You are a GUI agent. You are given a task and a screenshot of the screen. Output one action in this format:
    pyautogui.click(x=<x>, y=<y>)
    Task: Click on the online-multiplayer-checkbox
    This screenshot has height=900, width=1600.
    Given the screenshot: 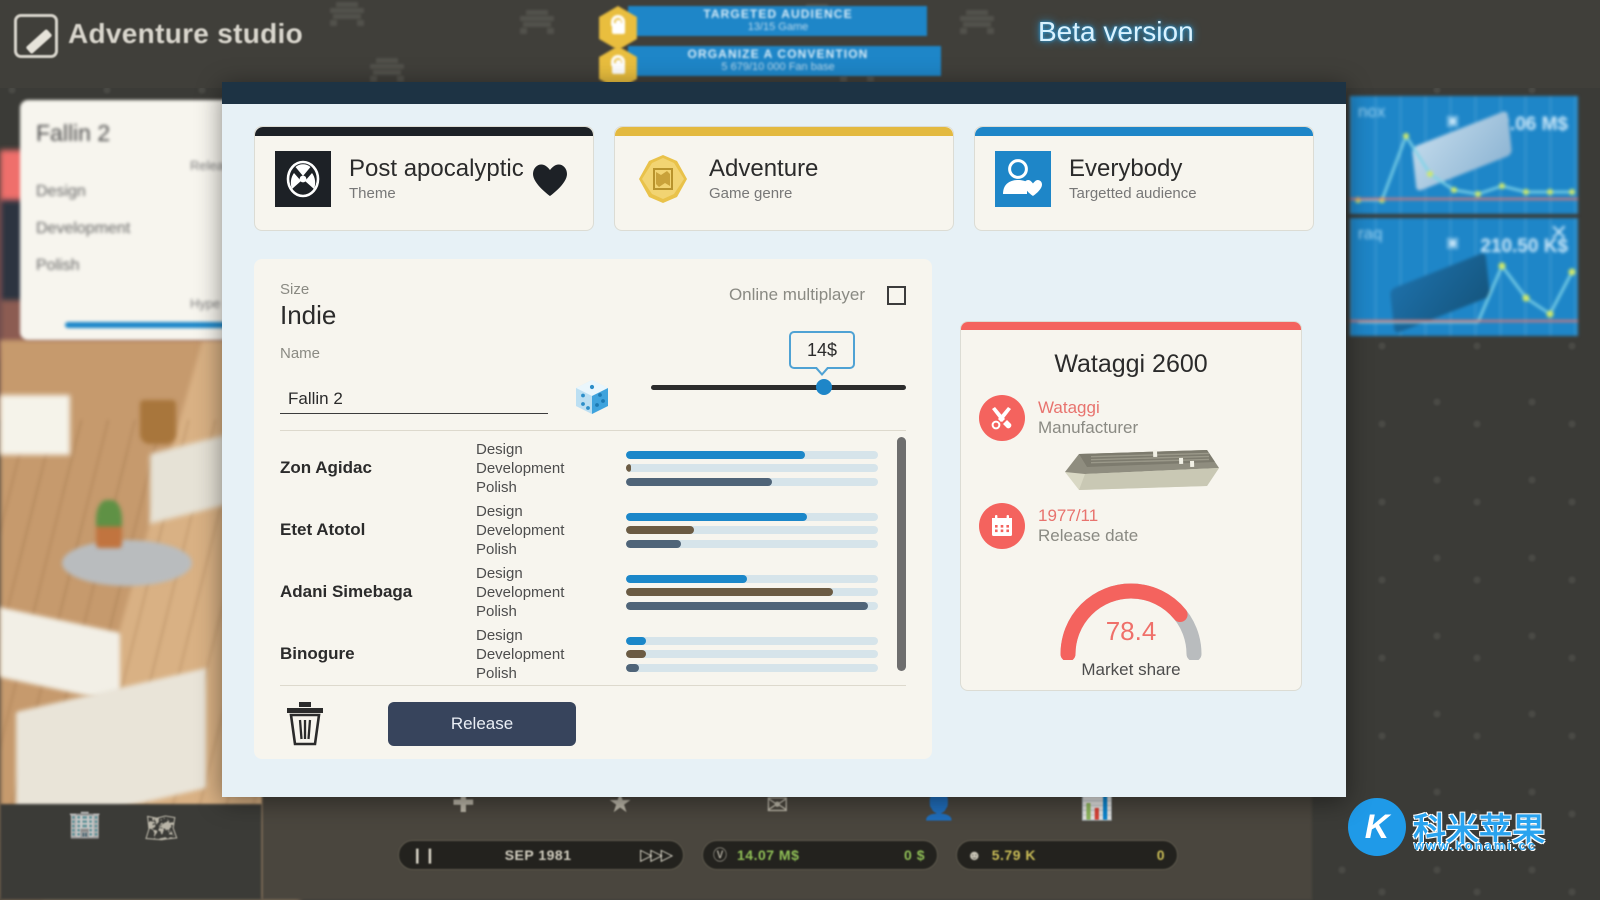 What is the action you would take?
    pyautogui.click(x=896, y=295)
    